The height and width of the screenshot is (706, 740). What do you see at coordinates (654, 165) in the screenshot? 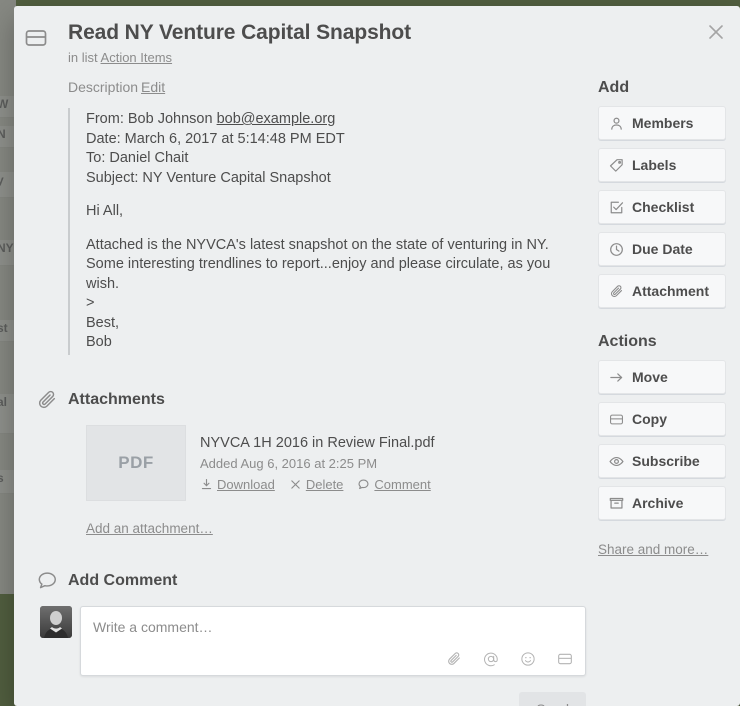
I see `sidebar-item-label: Labels` at bounding box center [654, 165].